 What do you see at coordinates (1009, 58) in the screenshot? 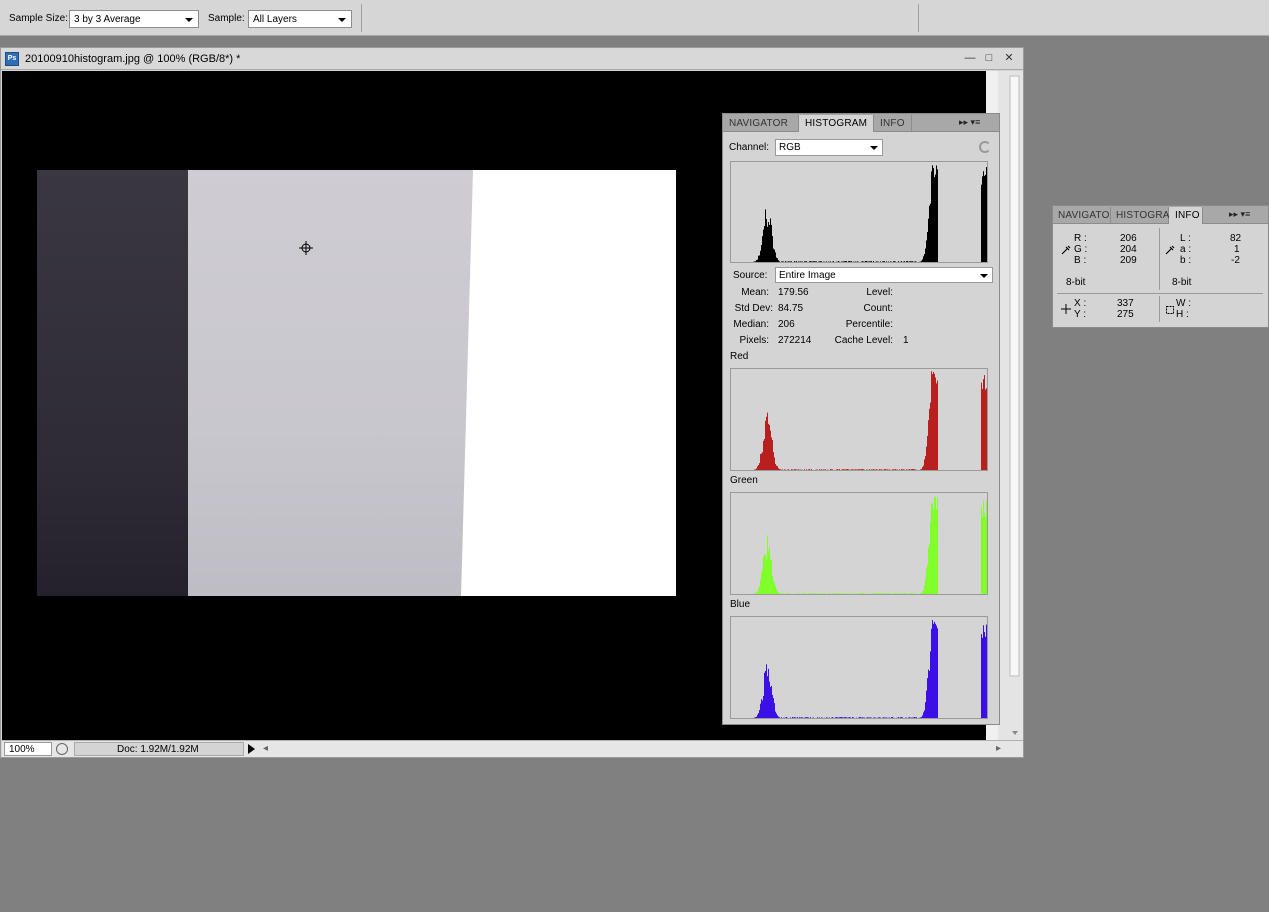
I see `close-icon: ✕` at bounding box center [1009, 58].